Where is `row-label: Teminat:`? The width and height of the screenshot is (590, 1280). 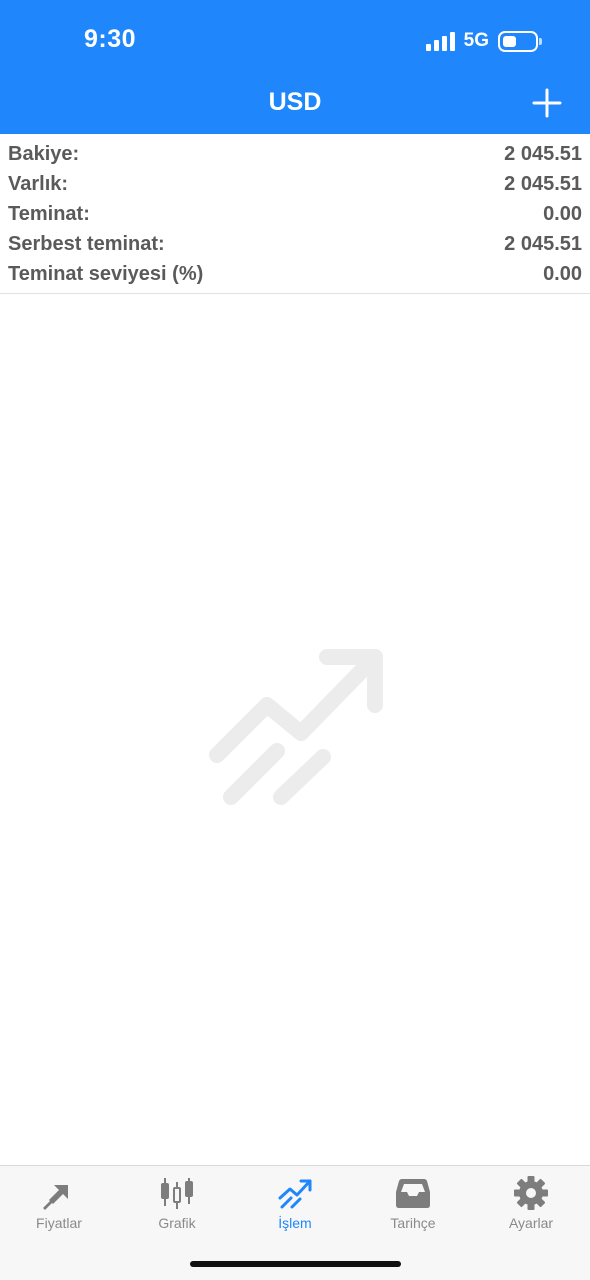
row-label: Teminat: is located at coordinates (49, 213).